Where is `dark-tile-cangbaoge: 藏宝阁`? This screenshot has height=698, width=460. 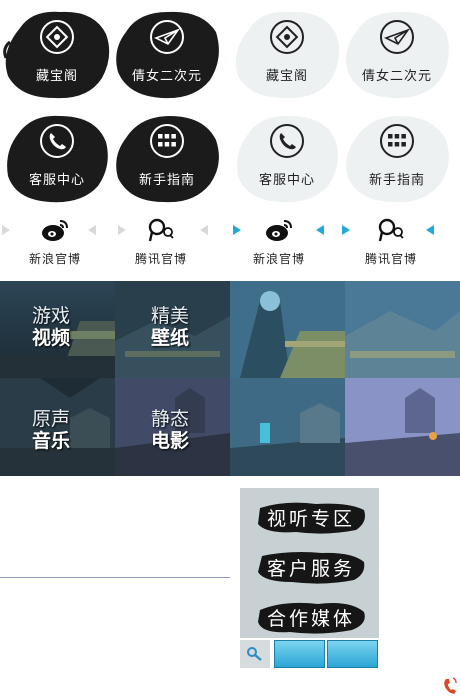 dark-tile-cangbaoge: 藏宝阁 is located at coordinates (57, 54).